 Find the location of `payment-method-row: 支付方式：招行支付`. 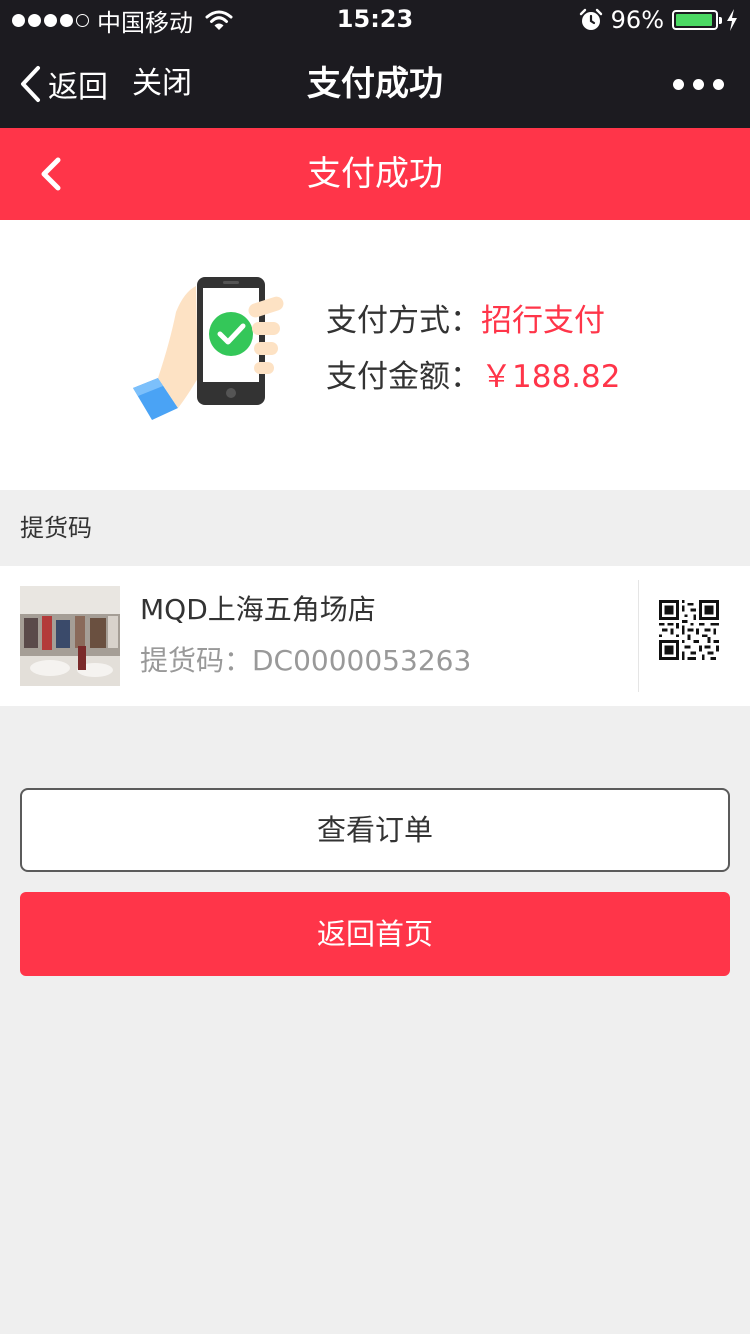

payment-method-row: 支付方式：招行支付 is located at coordinates (473, 326).